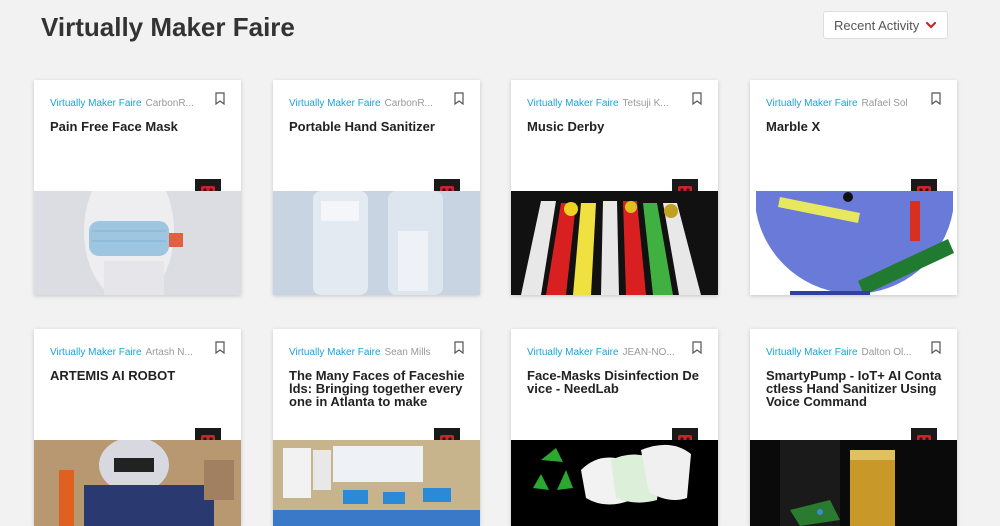 The height and width of the screenshot is (526, 1000). What do you see at coordinates (138, 126) in the screenshot?
I see `card-title: Pain Free Face Mask` at bounding box center [138, 126].